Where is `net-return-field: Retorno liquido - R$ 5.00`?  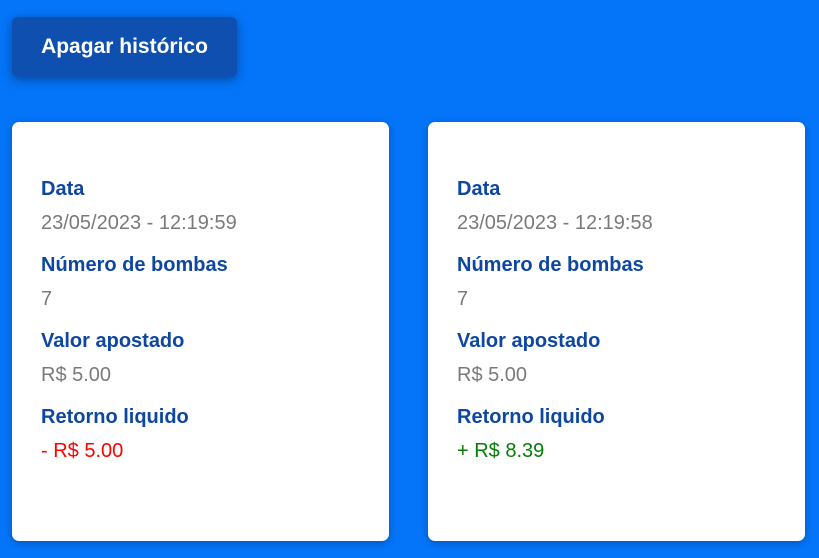 net-return-field: Retorno liquido - R$ 5.00 is located at coordinates (215, 434).